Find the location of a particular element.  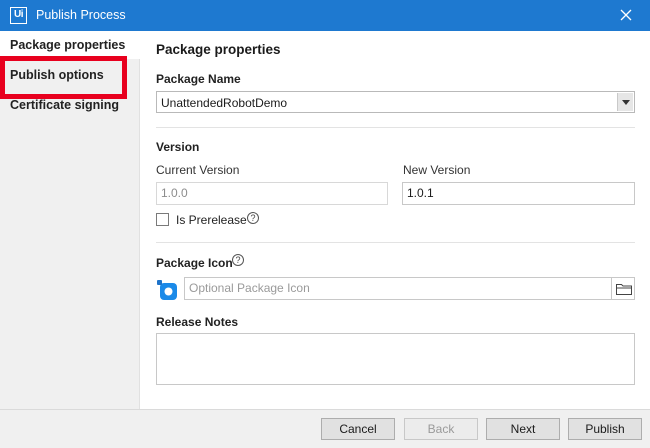

current-version-label: Current Version is located at coordinates (198, 170).